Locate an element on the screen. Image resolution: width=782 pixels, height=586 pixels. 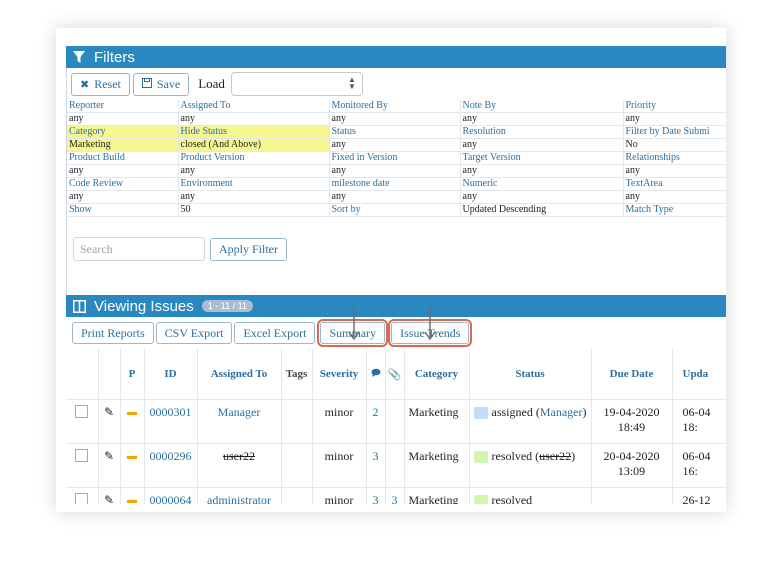
filter-label: Code Review is located at coordinates (123, 184).